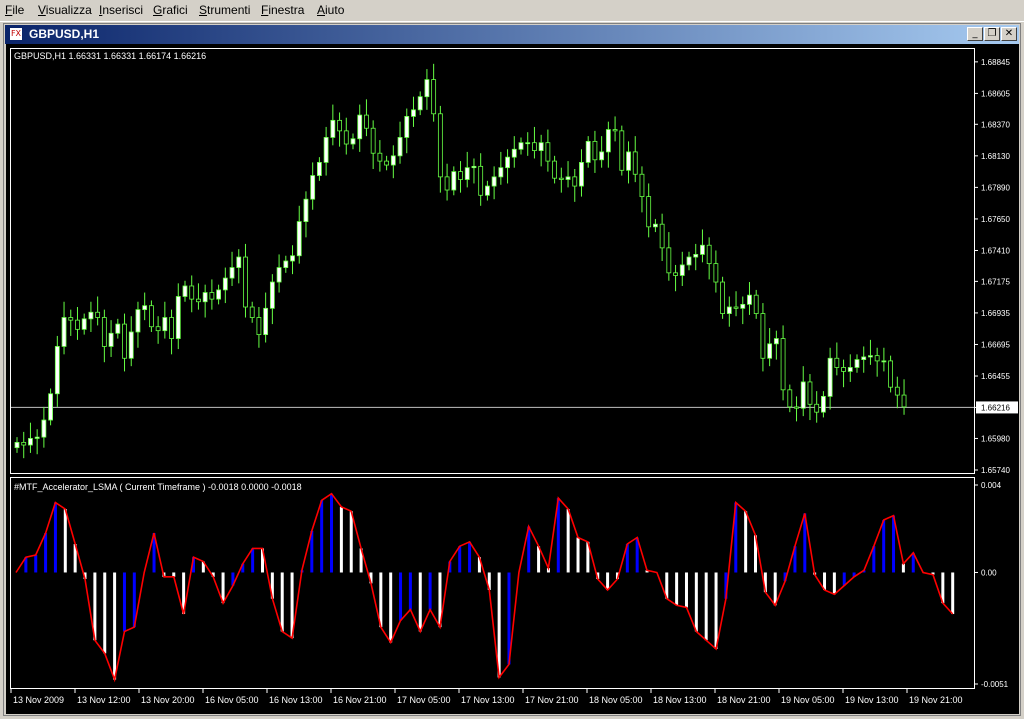 This screenshot has width=1024, height=719. I want to click on menu-insert: Inserisci, so click(121, 10).